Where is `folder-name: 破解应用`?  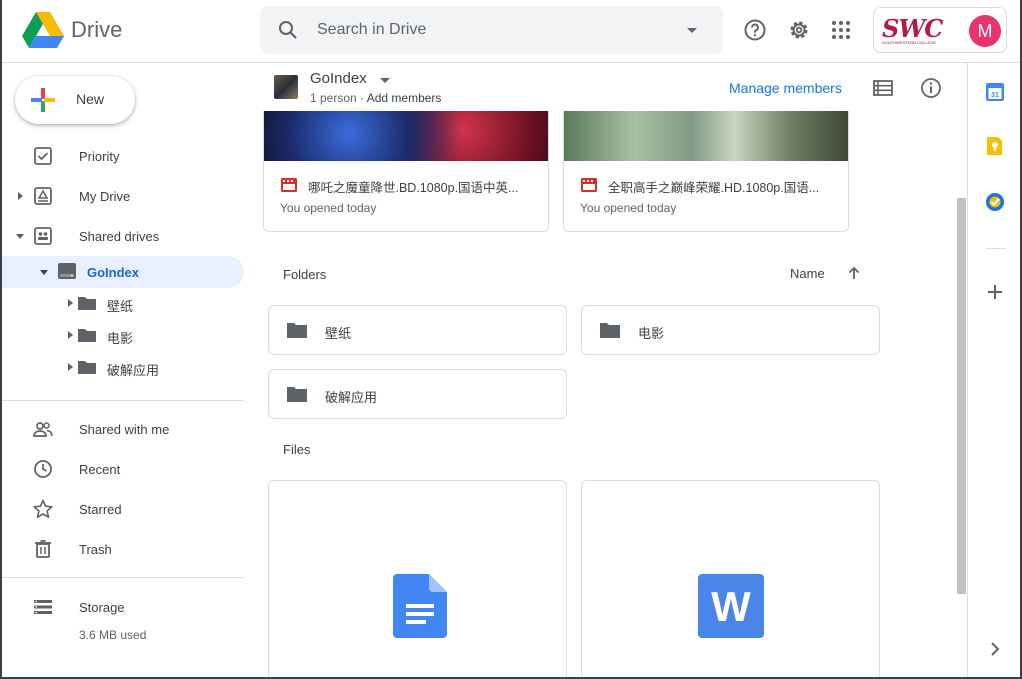 folder-name: 破解应用 is located at coordinates (351, 397).